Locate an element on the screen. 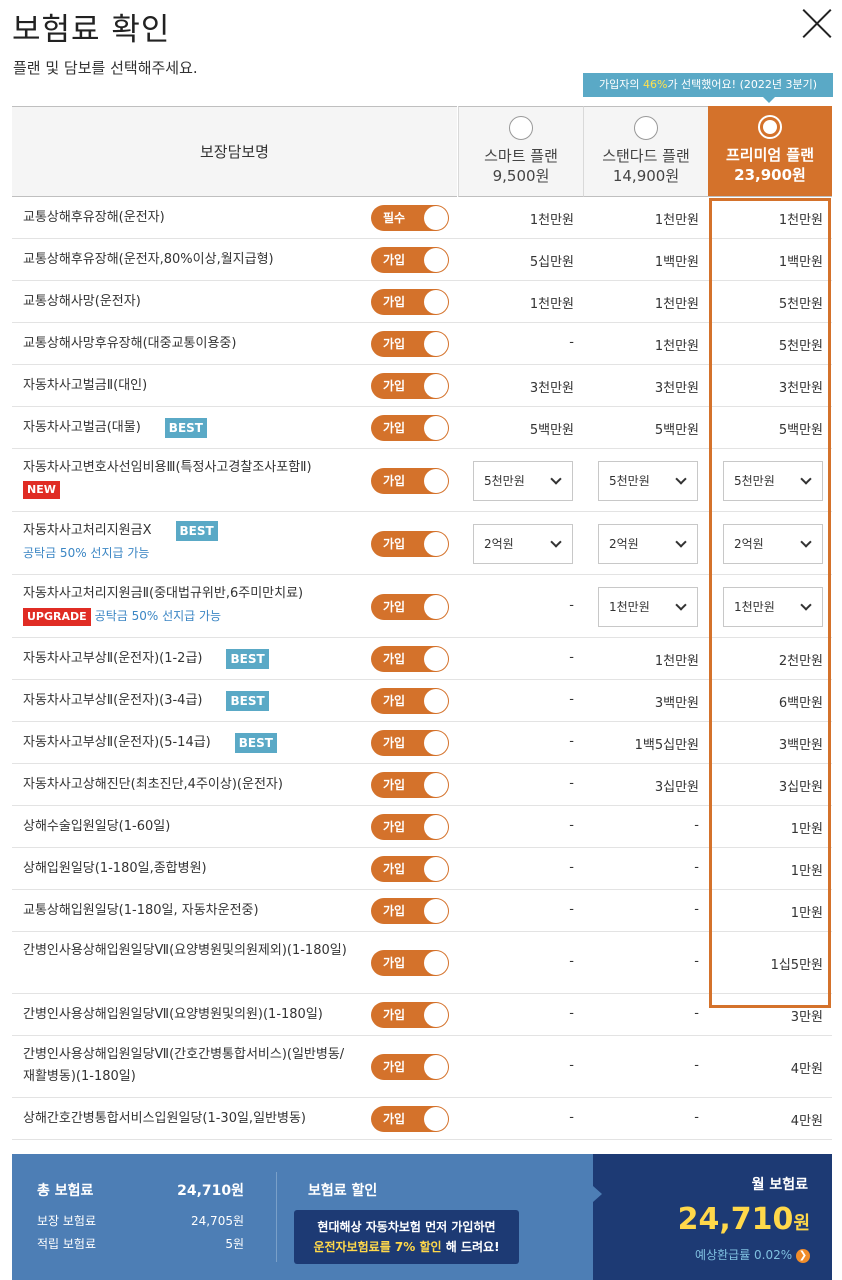 The height and width of the screenshot is (1280, 842). table-row: 간병인사용상해입원일당Ⅶ(요양병원및의원제외)(1-180일) 가입 - - 1십5만원 is located at coordinates (422, 963).